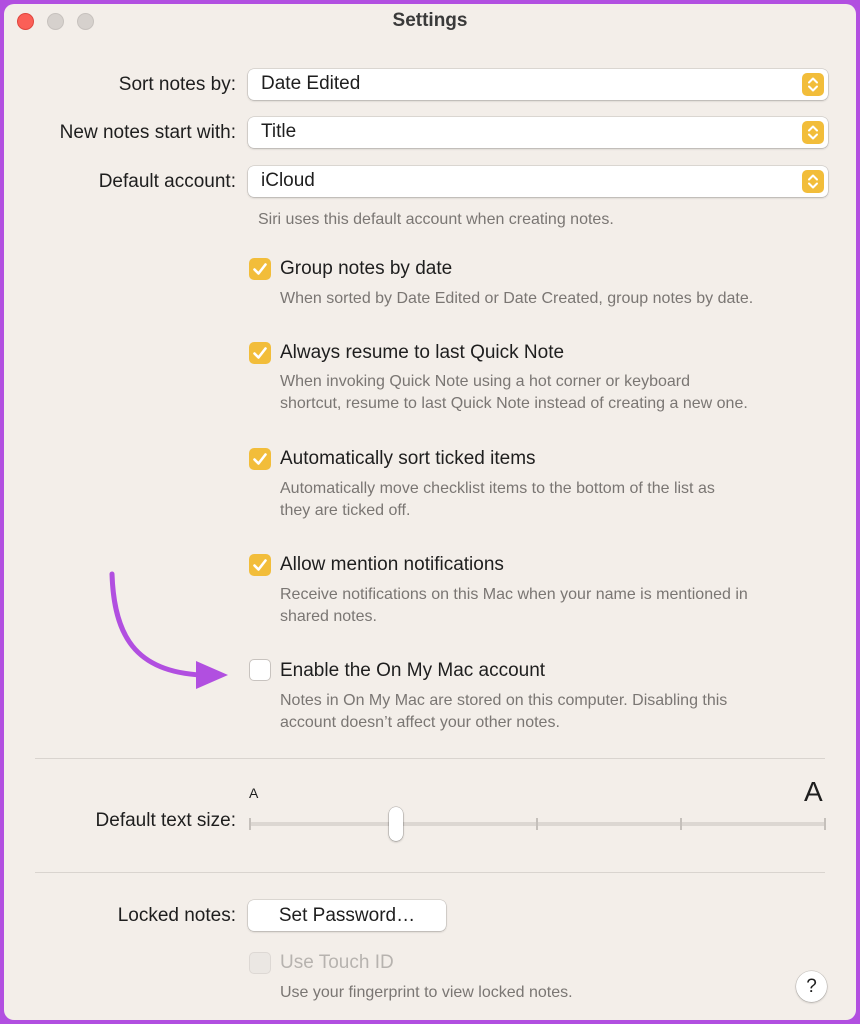 This screenshot has height=1024, width=860. I want to click on annotation-arrow-icon, so click(168, 630).